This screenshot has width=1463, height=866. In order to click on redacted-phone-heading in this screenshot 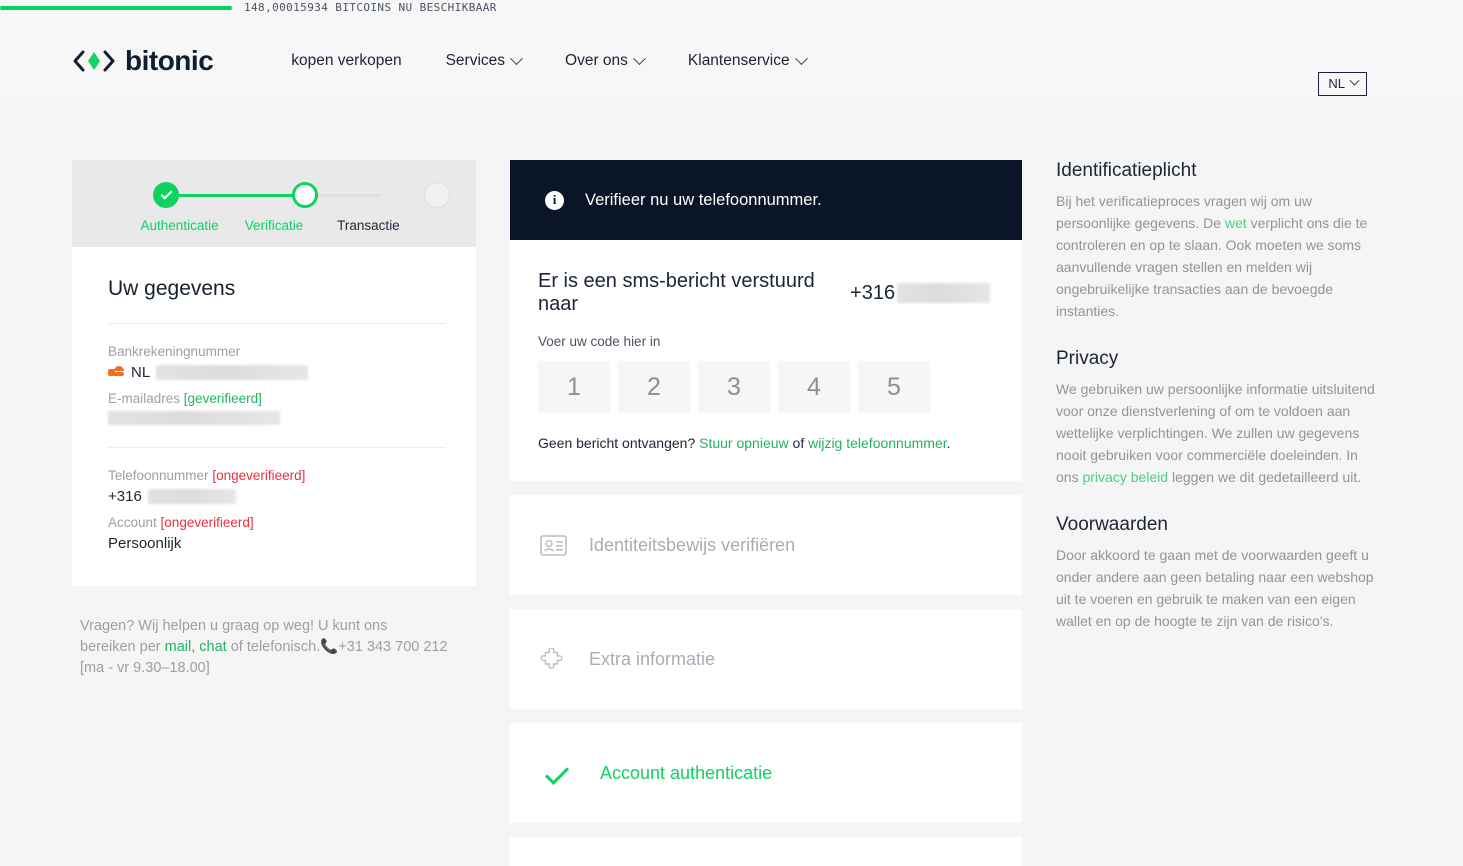, I will do `click(943, 293)`.